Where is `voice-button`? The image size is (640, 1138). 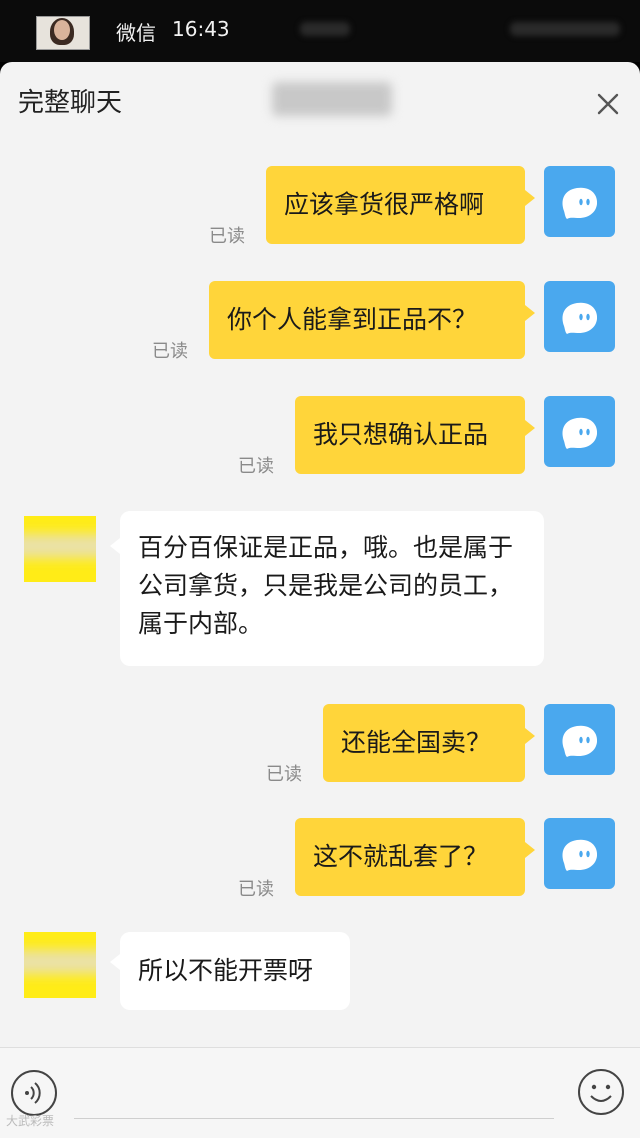
voice-button is located at coordinates (34, 1093).